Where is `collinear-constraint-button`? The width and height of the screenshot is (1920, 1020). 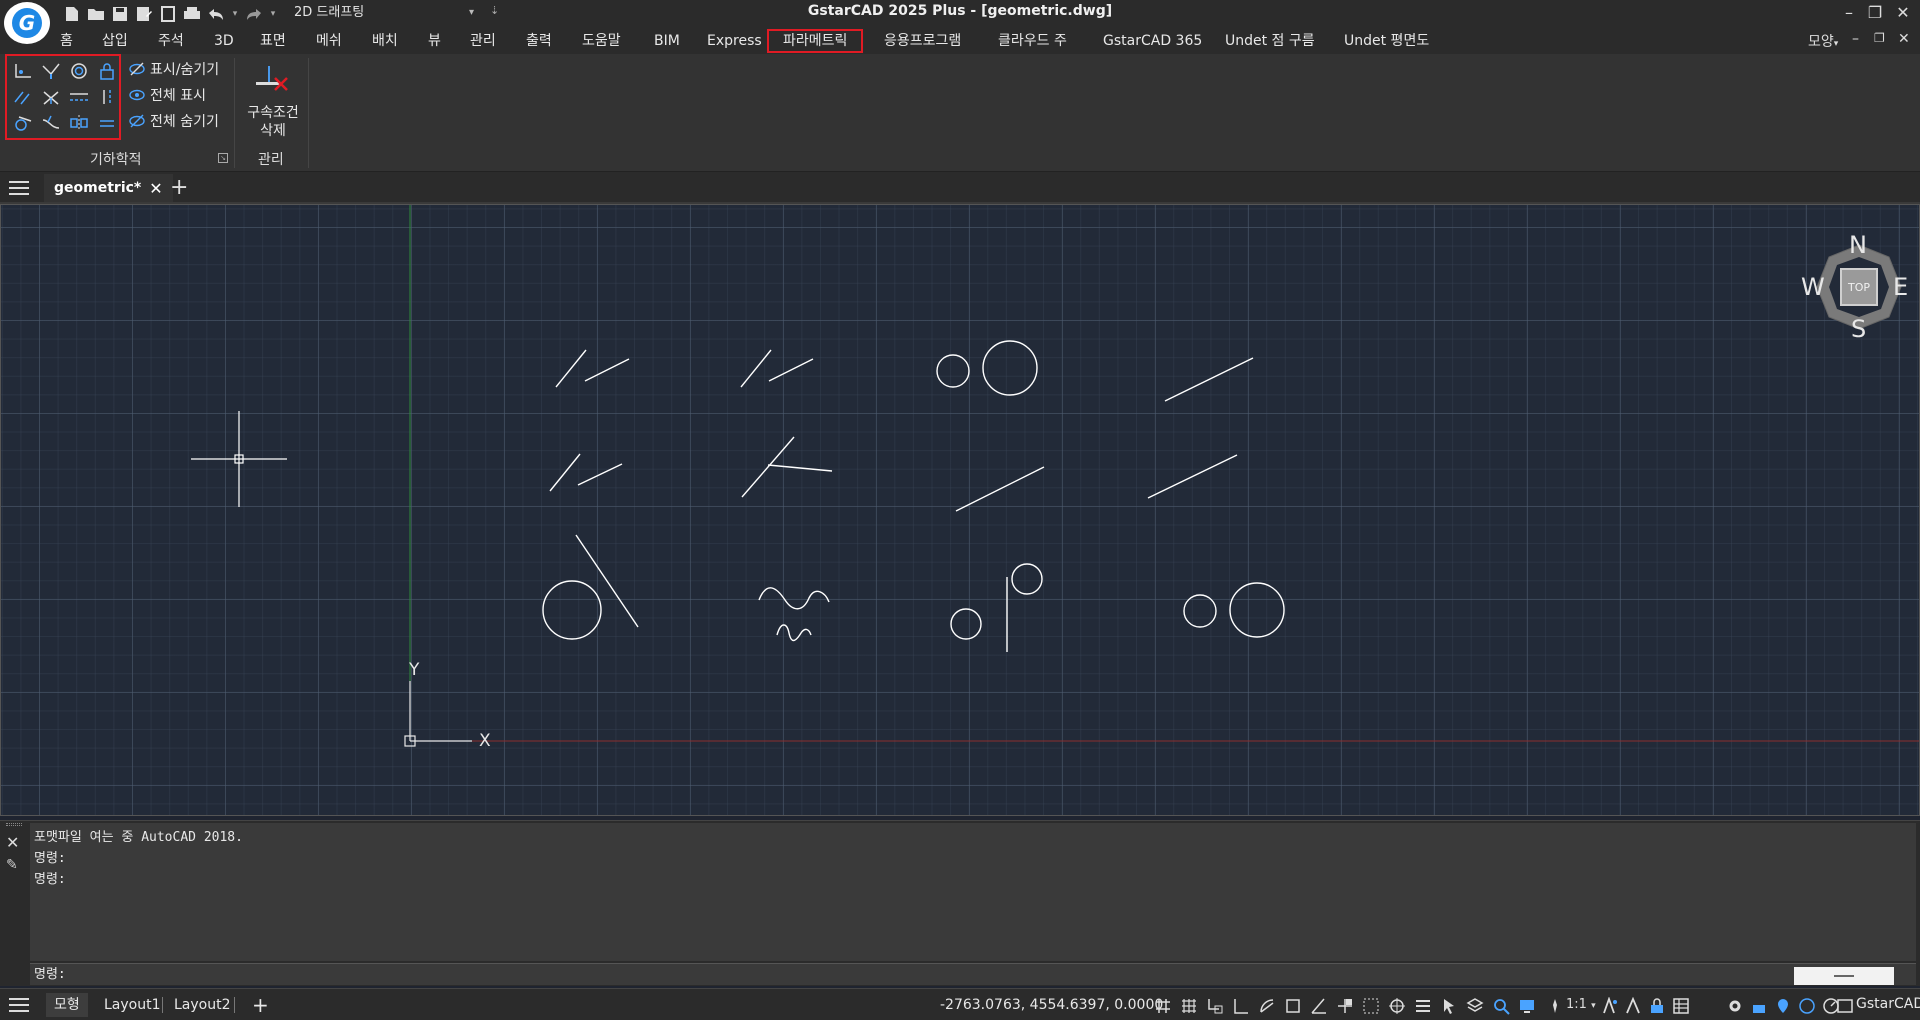
collinear-constraint-button is located at coordinates (51, 71).